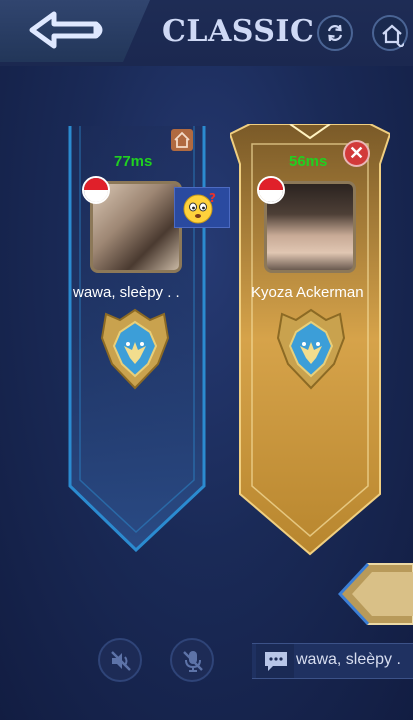 The height and width of the screenshot is (720, 413). I want to click on player-1-rank-emblem-icon, so click(135, 349).